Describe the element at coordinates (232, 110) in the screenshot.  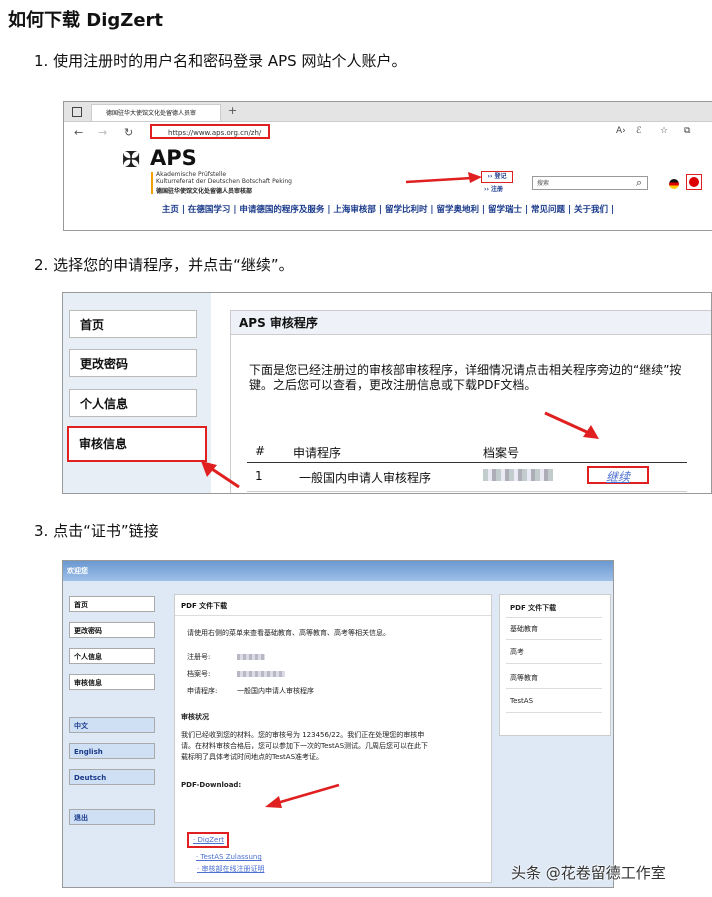
I see `new-tab-icon: +` at that location.